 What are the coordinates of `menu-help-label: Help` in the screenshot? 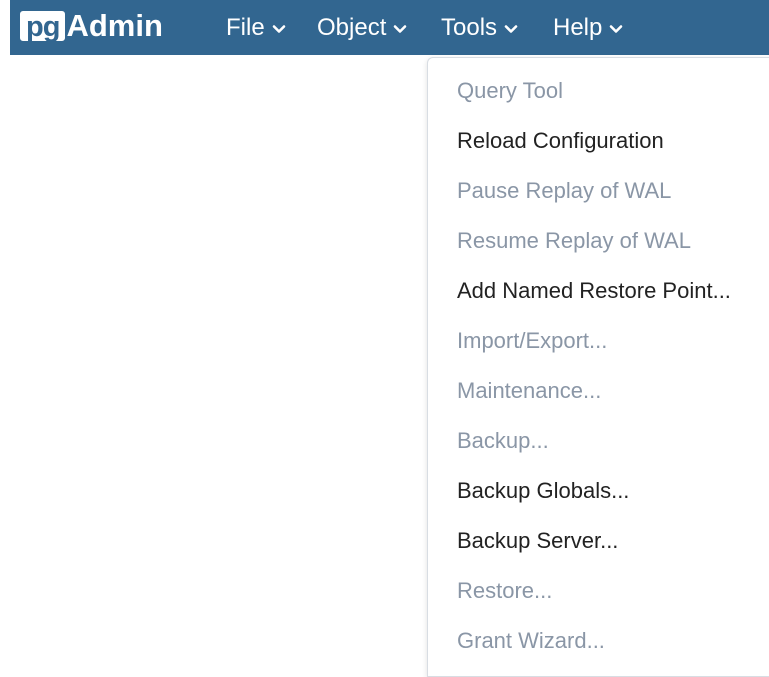 It's located at (578, 27).